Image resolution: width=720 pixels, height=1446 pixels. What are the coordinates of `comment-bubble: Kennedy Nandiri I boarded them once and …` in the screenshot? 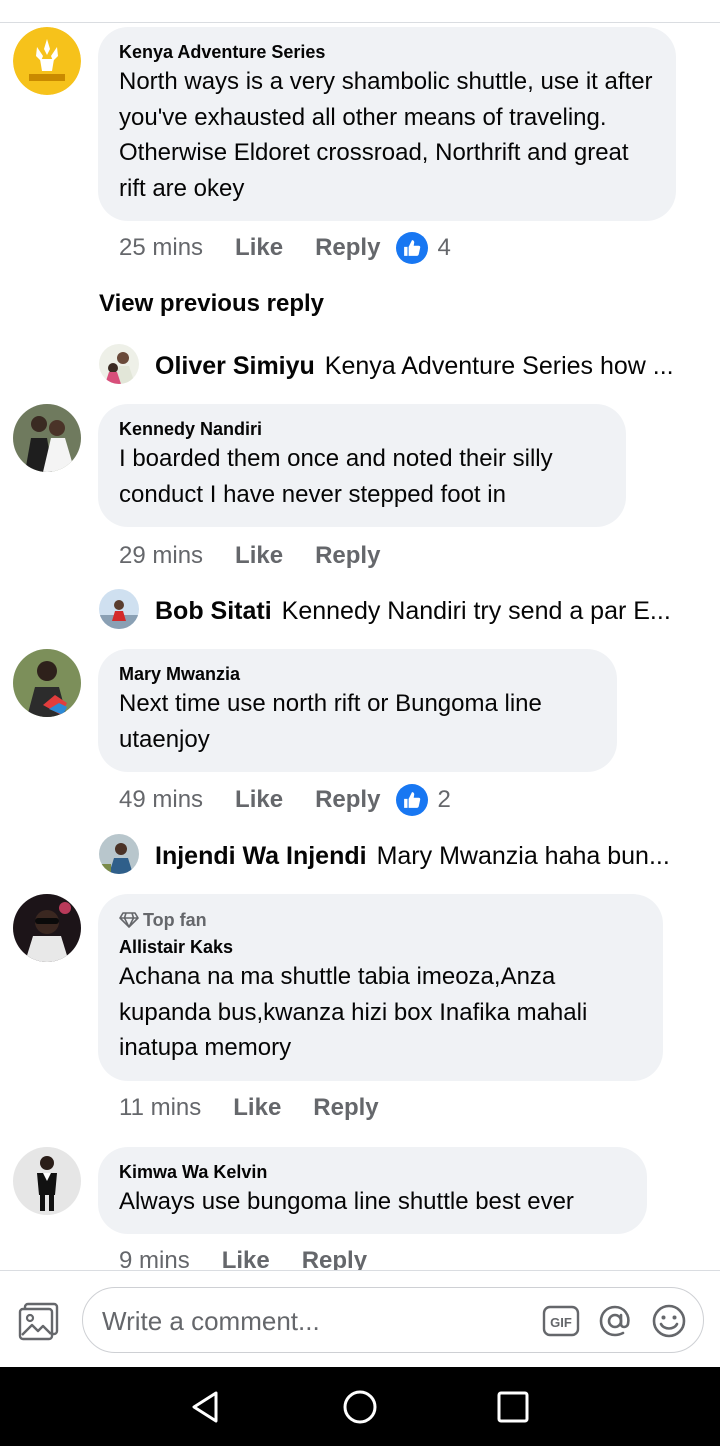 It's located at (362, 465).